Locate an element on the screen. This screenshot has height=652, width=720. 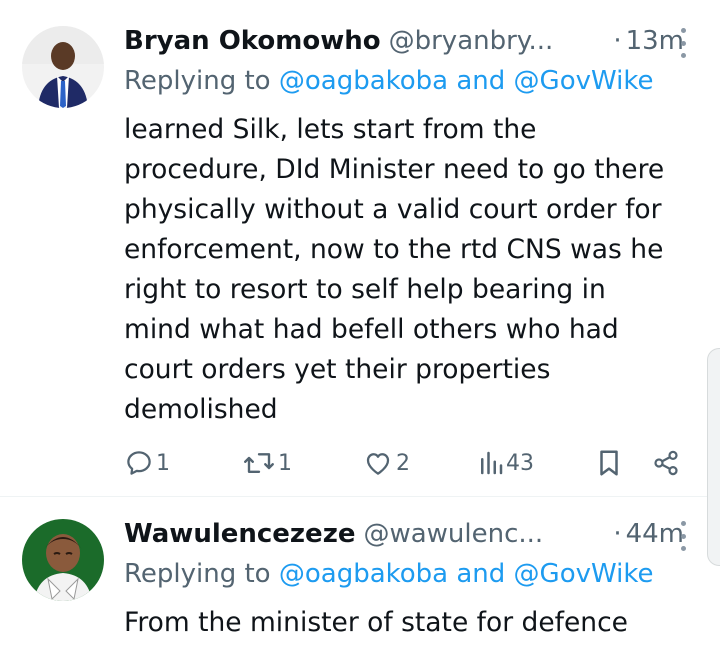
views-button: 43 is located at coordinates (506, 463).